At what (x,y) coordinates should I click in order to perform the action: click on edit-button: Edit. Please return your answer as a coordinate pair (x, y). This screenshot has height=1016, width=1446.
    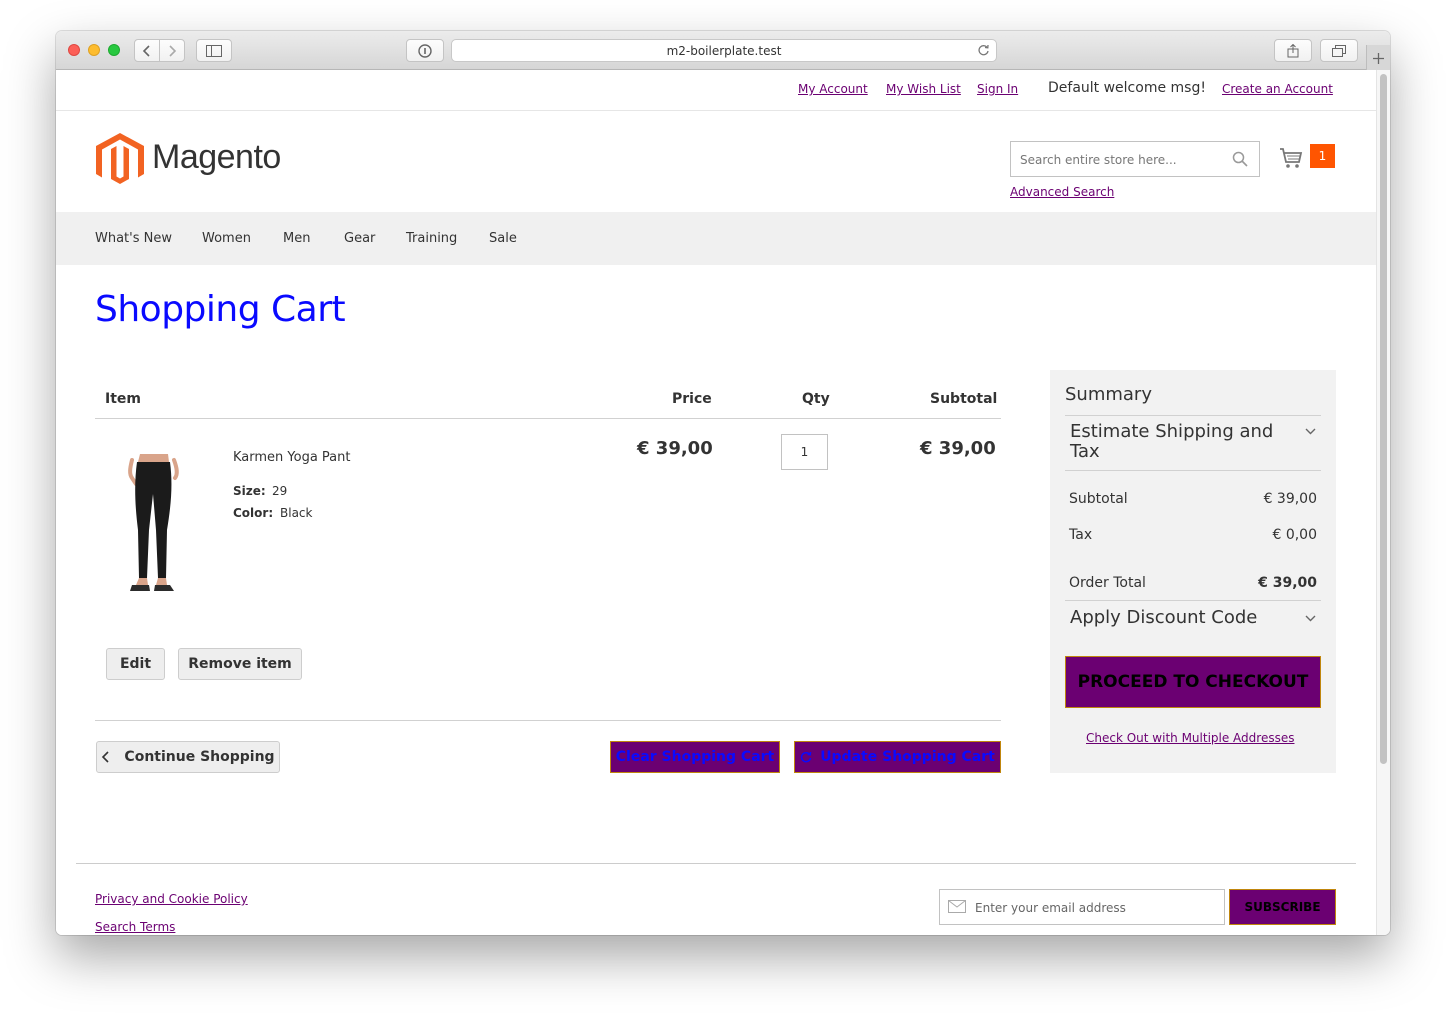
    Looking at the image, I should click on (135, 664).